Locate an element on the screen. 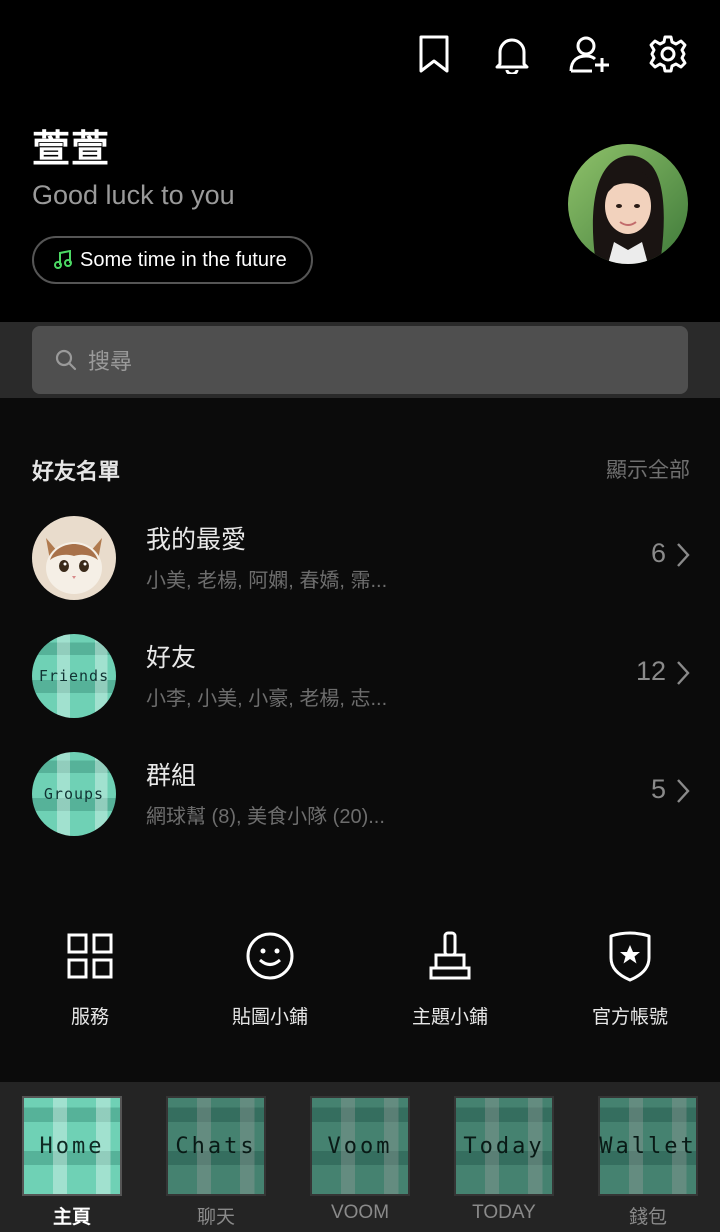 The width and height of the screenshot is (720, 1232). add-friend-icon is located at coordinates (590, 54).